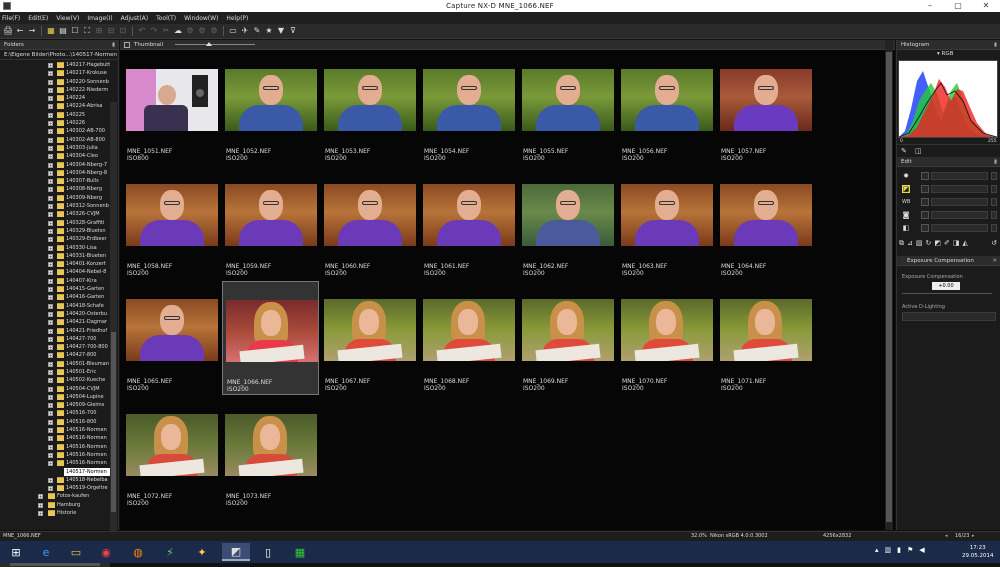  Describe the element at coordinates (154, 31) in the screenshot. I see `redo-icon: ↷` at that location.